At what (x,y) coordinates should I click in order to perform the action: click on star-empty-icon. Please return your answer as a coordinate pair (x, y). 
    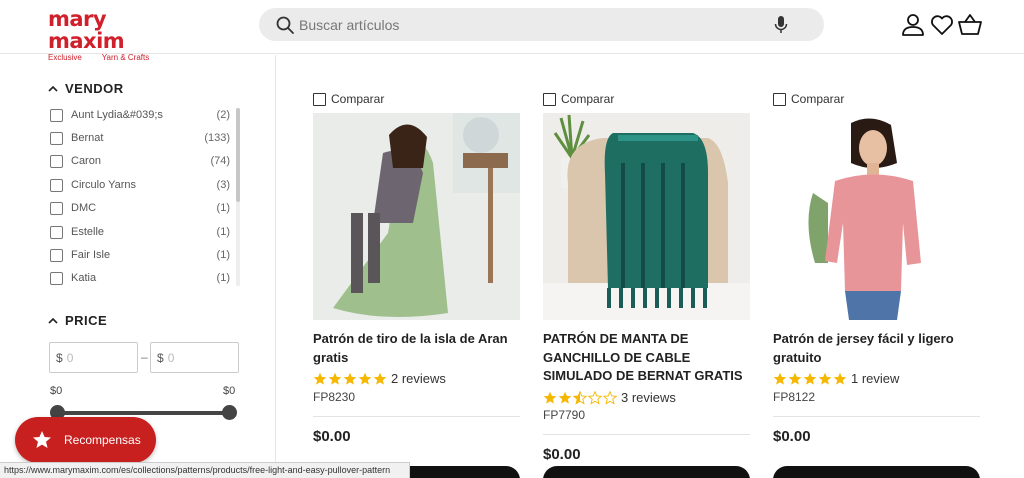
    Looking at the image, I should click on (610, 397).